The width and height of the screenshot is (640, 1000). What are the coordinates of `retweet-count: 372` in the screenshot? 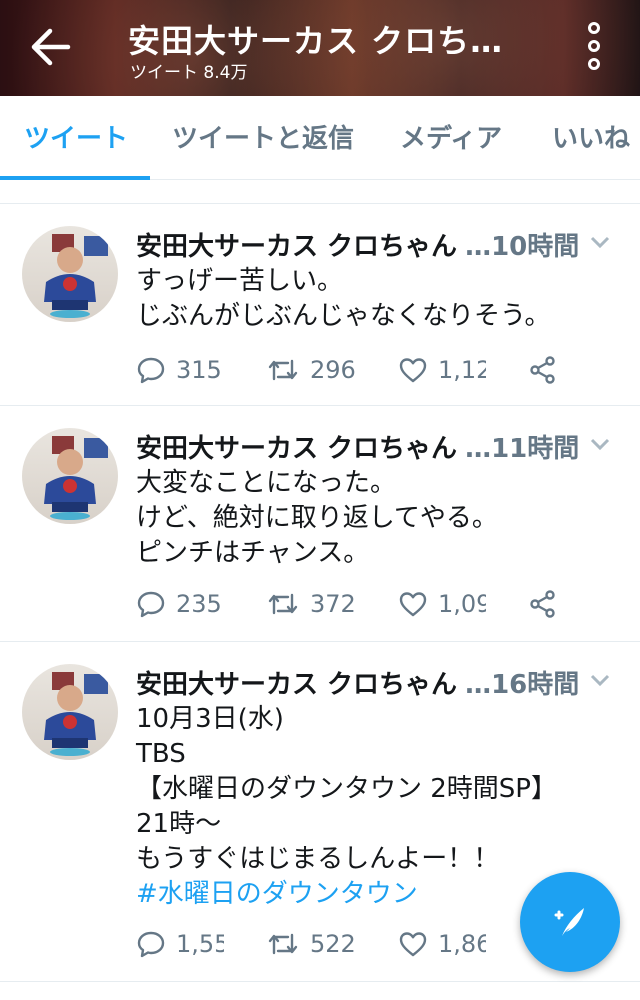 It's located at (333, 604).